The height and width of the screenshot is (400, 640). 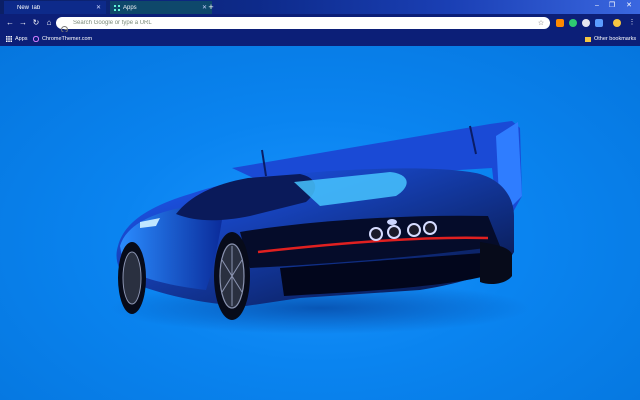 I want to click on bookmark-chromethemer: ChromeThemer.com, so click(x=62, y=39).